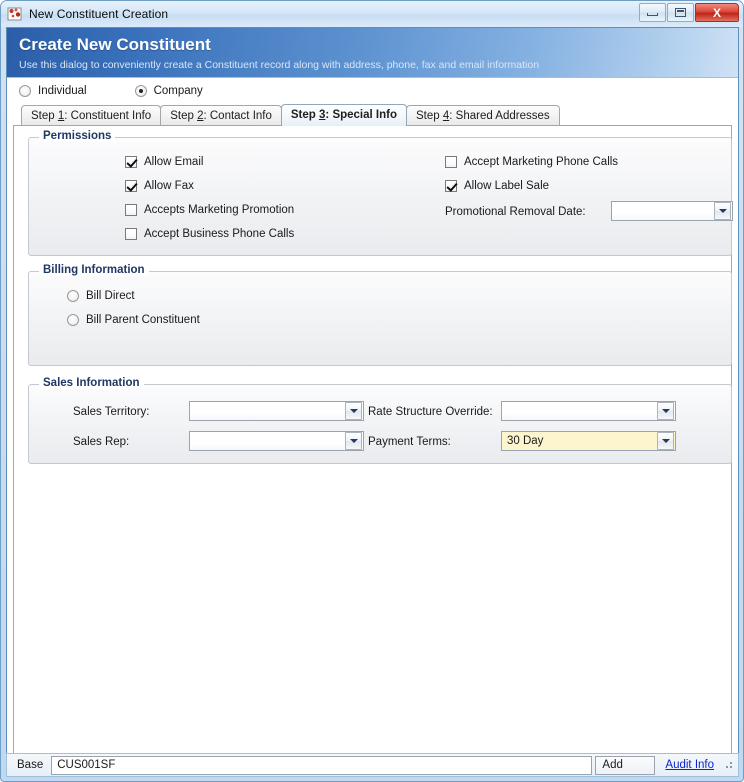 This screenshot has width=744, height=782. Describe the element at coordinates (305, 115) in the screenshot. I see `tab-3-prefix: Step` at that location.